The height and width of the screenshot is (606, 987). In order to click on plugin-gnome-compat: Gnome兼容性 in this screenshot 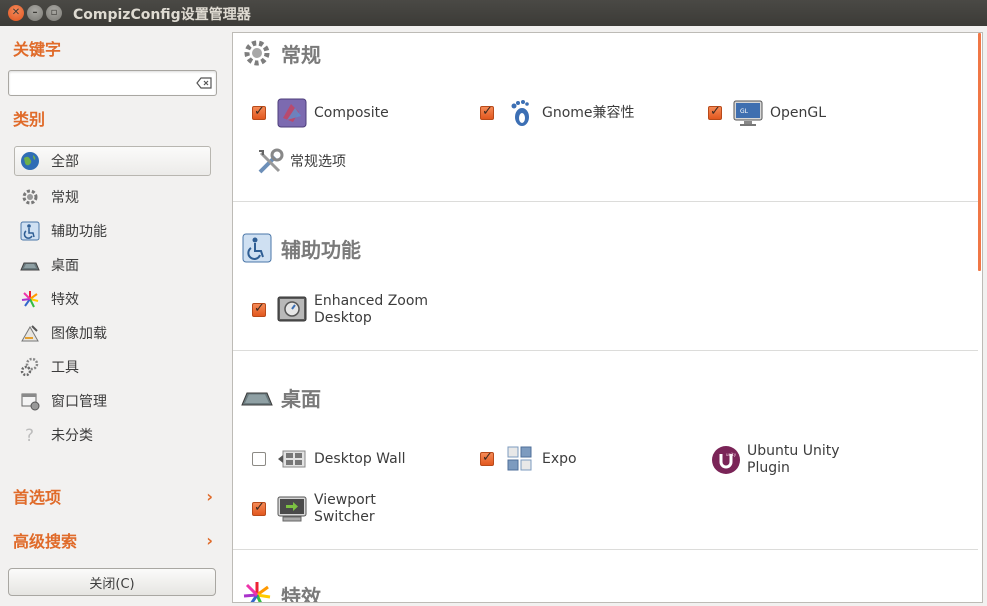, I will do `click(557, 113)`.